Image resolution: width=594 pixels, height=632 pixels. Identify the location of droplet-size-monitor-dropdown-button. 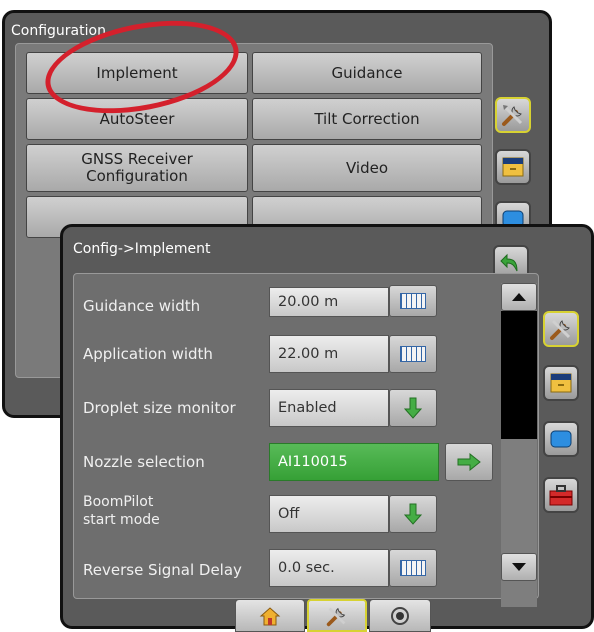
(413, 408).